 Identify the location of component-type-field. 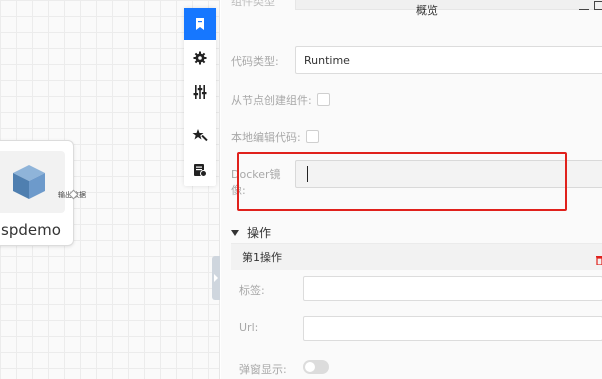
(448, 5).